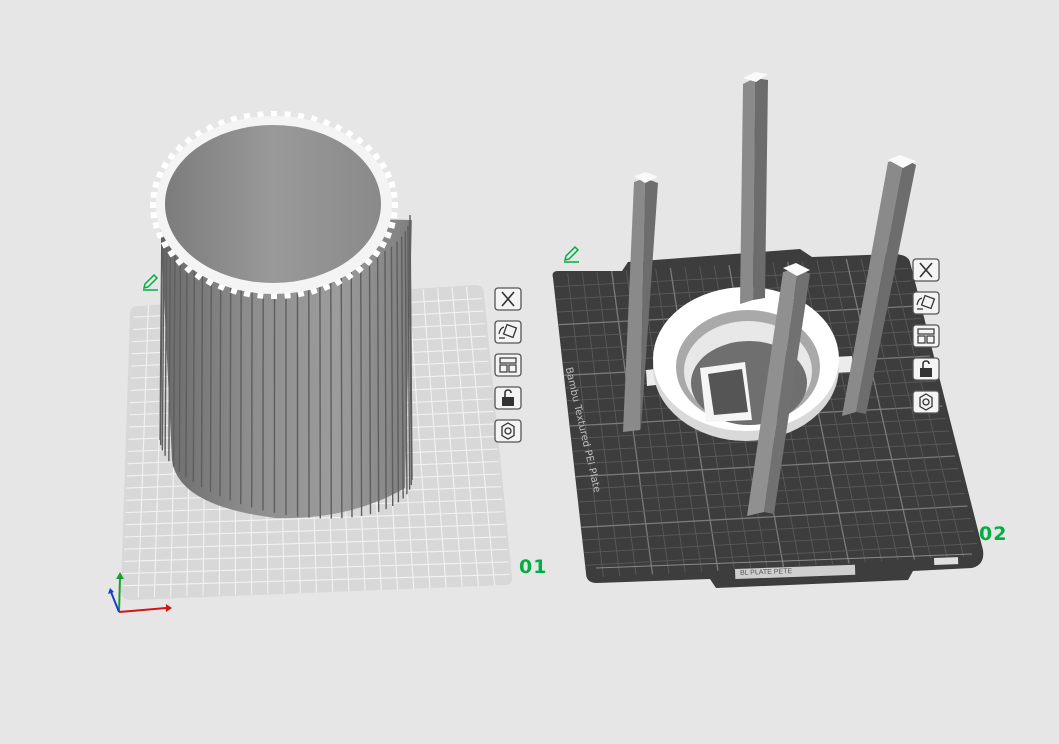  What do you see at coordinates (281, 315) in the screenshot?
I see `fluted-cylinder-model` at bounding box center [281, 315].